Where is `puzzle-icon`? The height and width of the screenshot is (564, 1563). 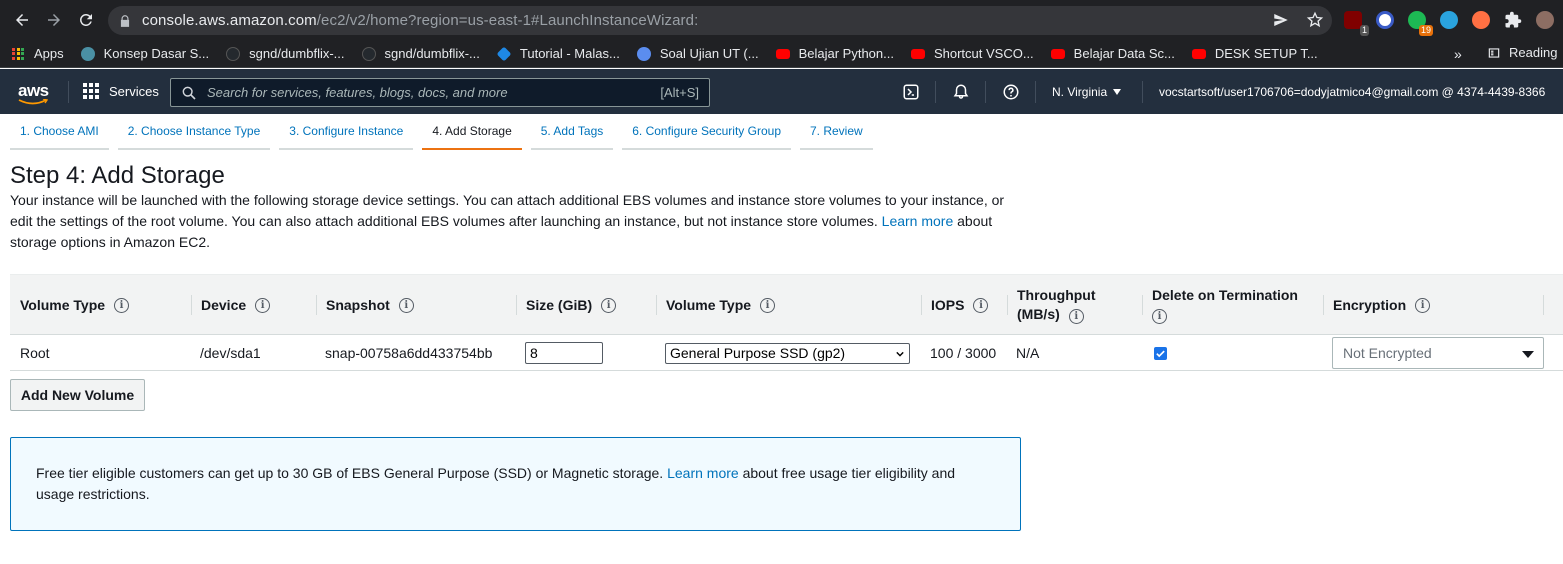 puzzle-icon is located at coordinates (1513, 20).